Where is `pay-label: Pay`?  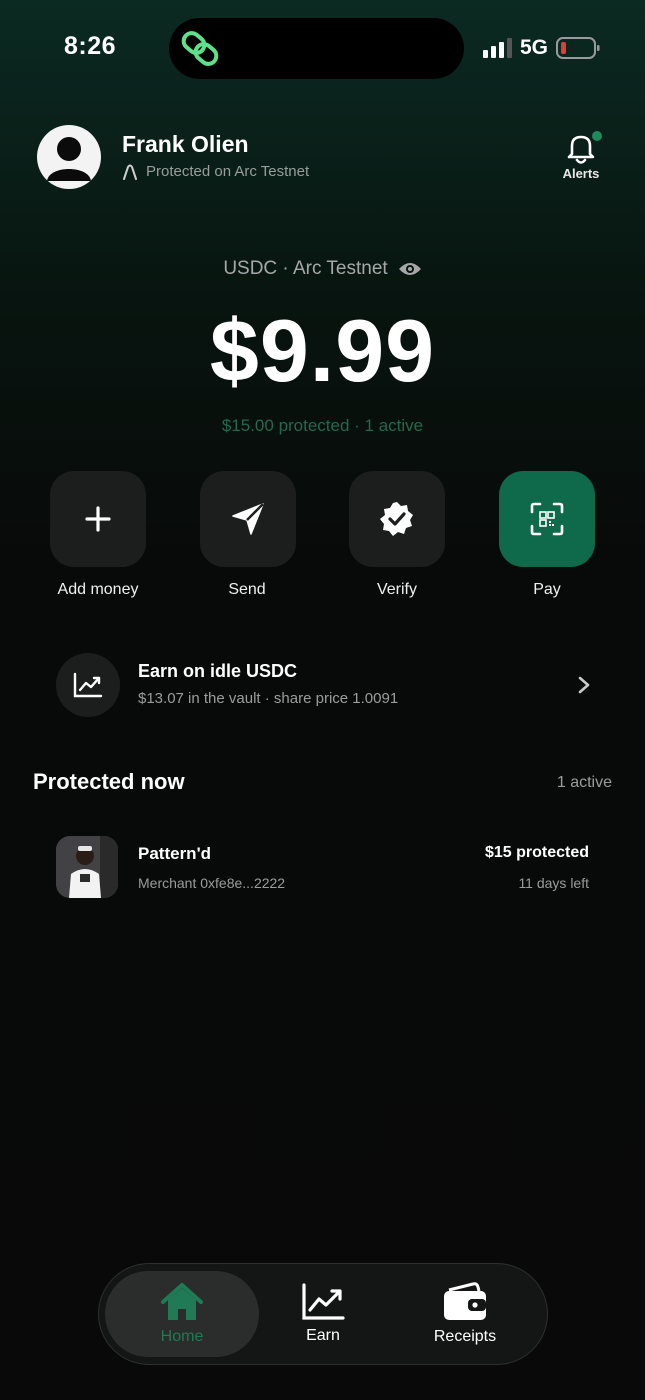
pay-label: Pay is located at coordinates (547, 589).